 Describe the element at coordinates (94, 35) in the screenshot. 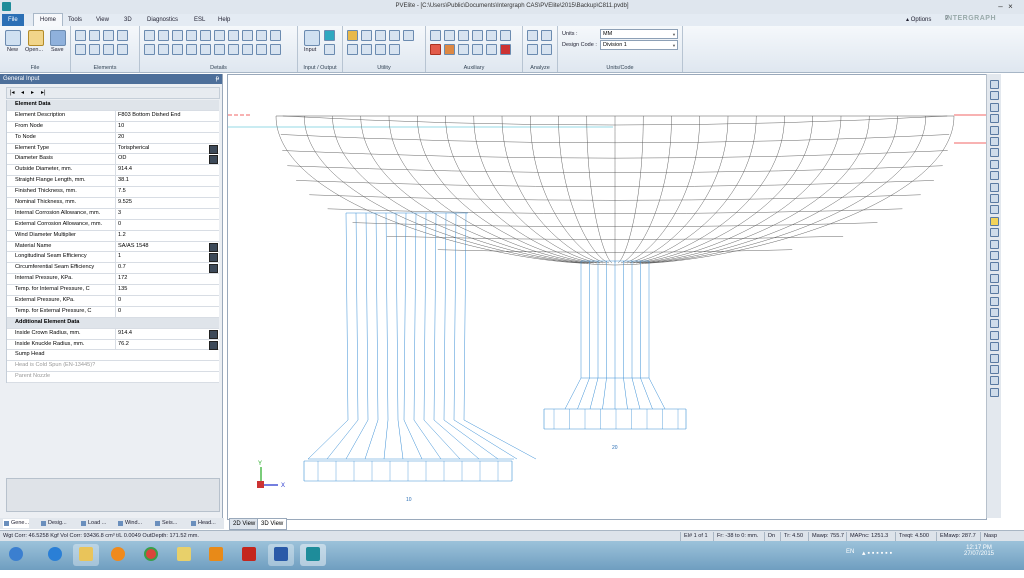

I see `head-icon` at that location.